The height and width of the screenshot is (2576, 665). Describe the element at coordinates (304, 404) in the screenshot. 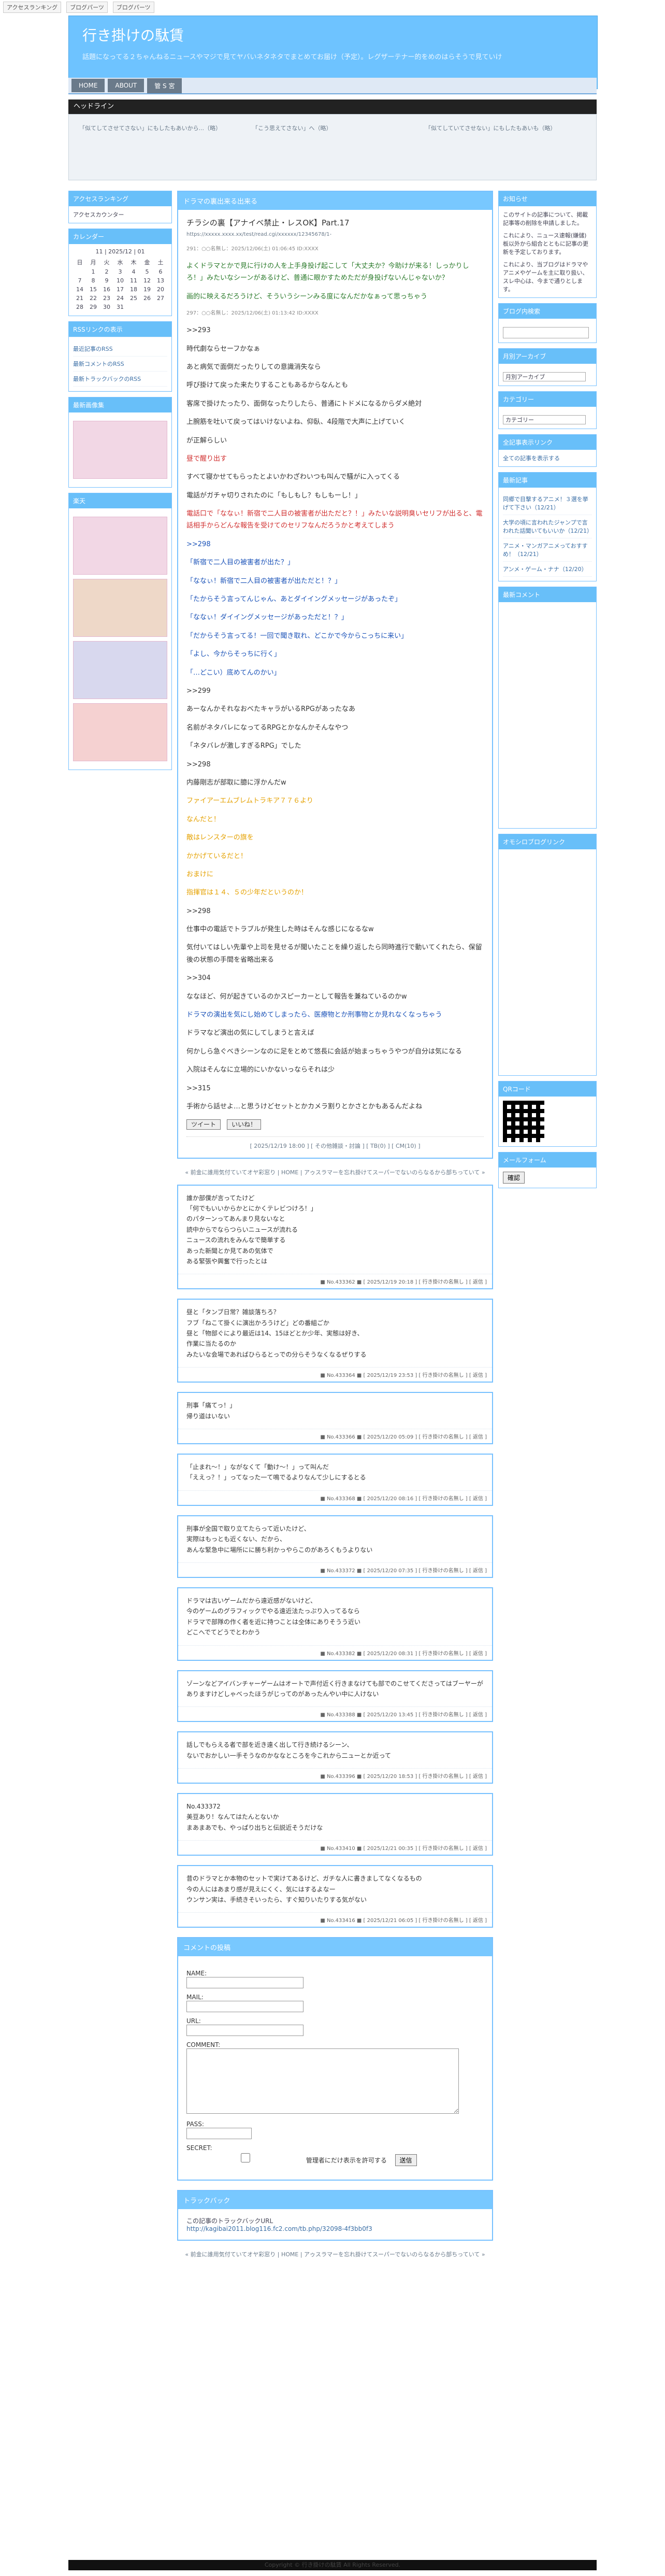

I see `post-line: 客席で掛けたったり、面倒なったりしたら、普通にトドメになるからダメ絶対` at that location.